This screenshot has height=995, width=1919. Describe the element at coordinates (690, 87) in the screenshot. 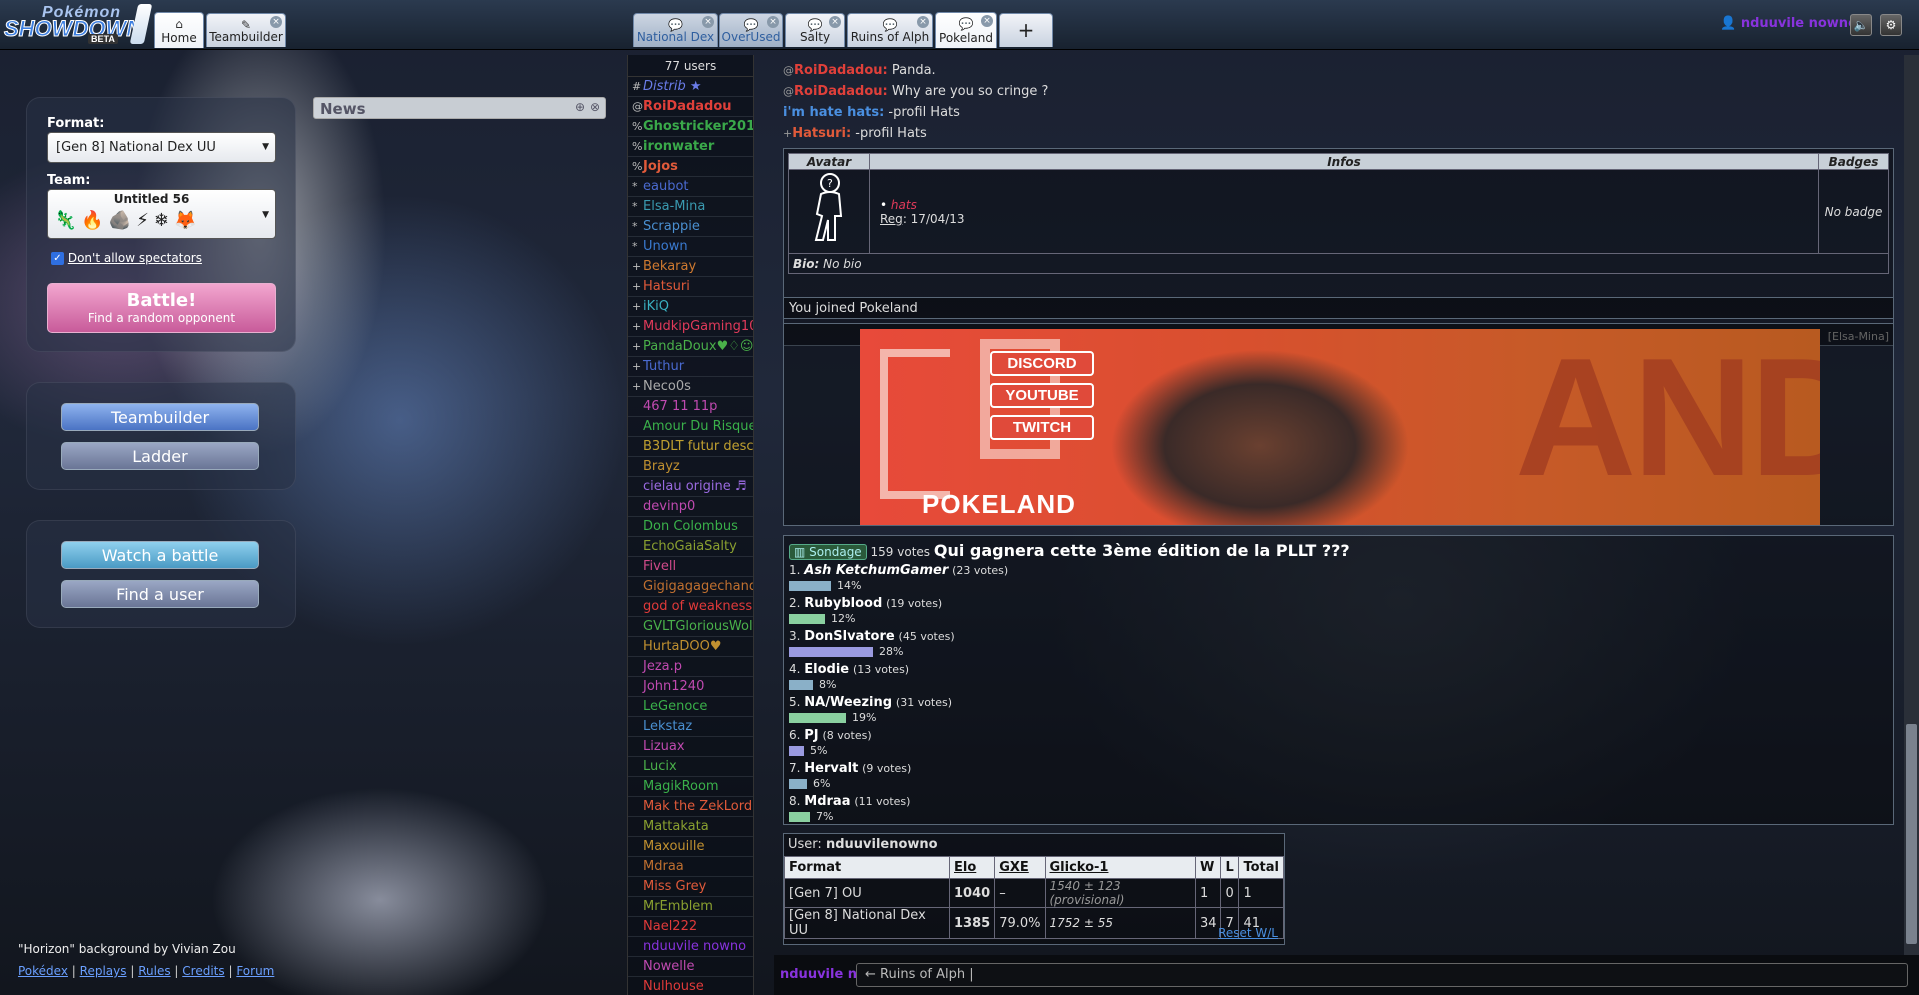

I see `list-item: # Distrib ★` at that location.